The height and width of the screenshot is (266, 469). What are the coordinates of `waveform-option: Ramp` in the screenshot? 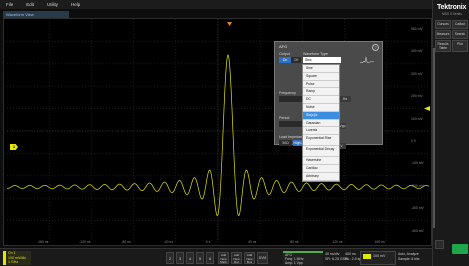 It's located at (321, 92).